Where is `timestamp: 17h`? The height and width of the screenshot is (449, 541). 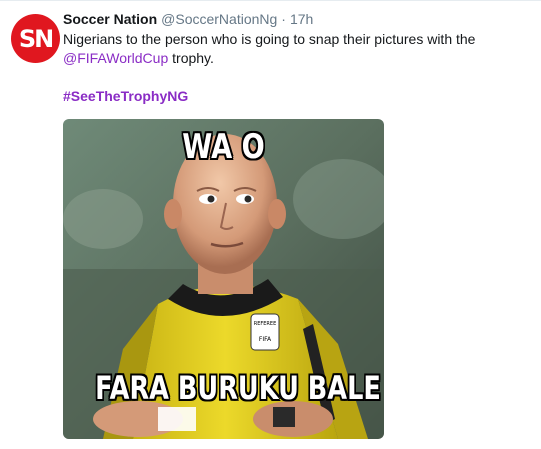 timestamp: 17h is located at coordinates (301, 19).